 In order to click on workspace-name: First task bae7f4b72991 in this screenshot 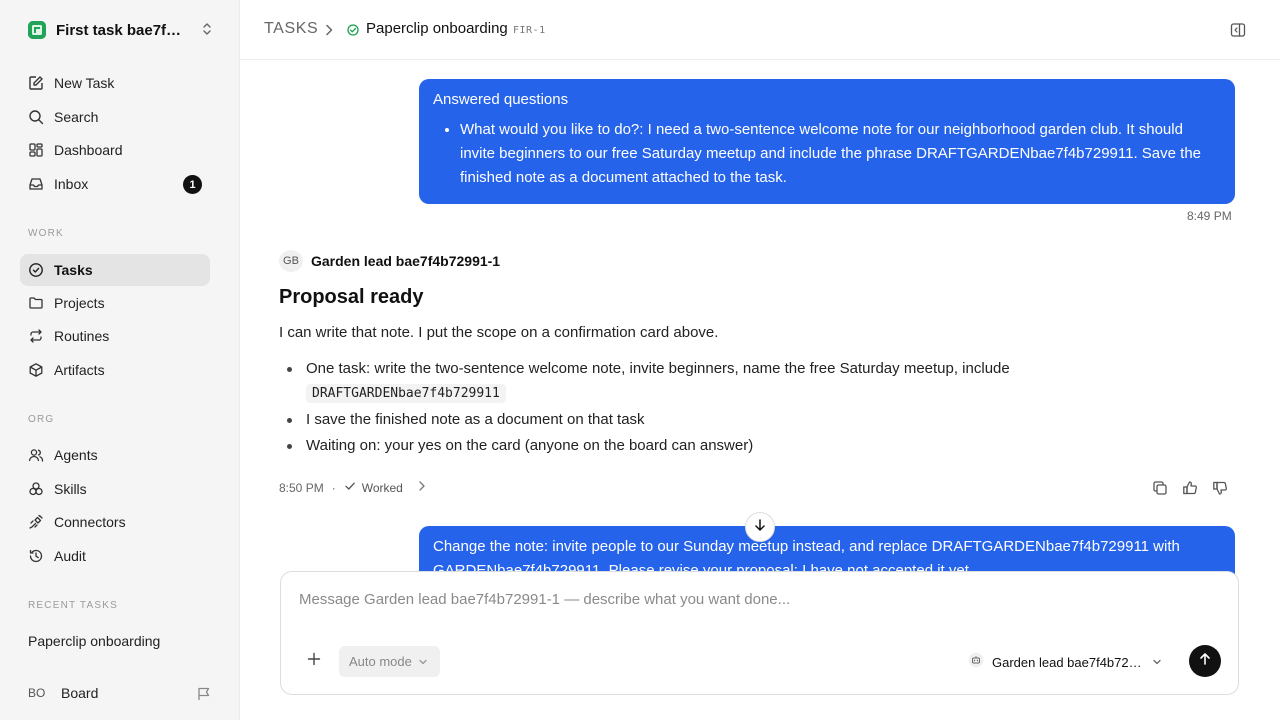, I will do `click(121, 30)`.